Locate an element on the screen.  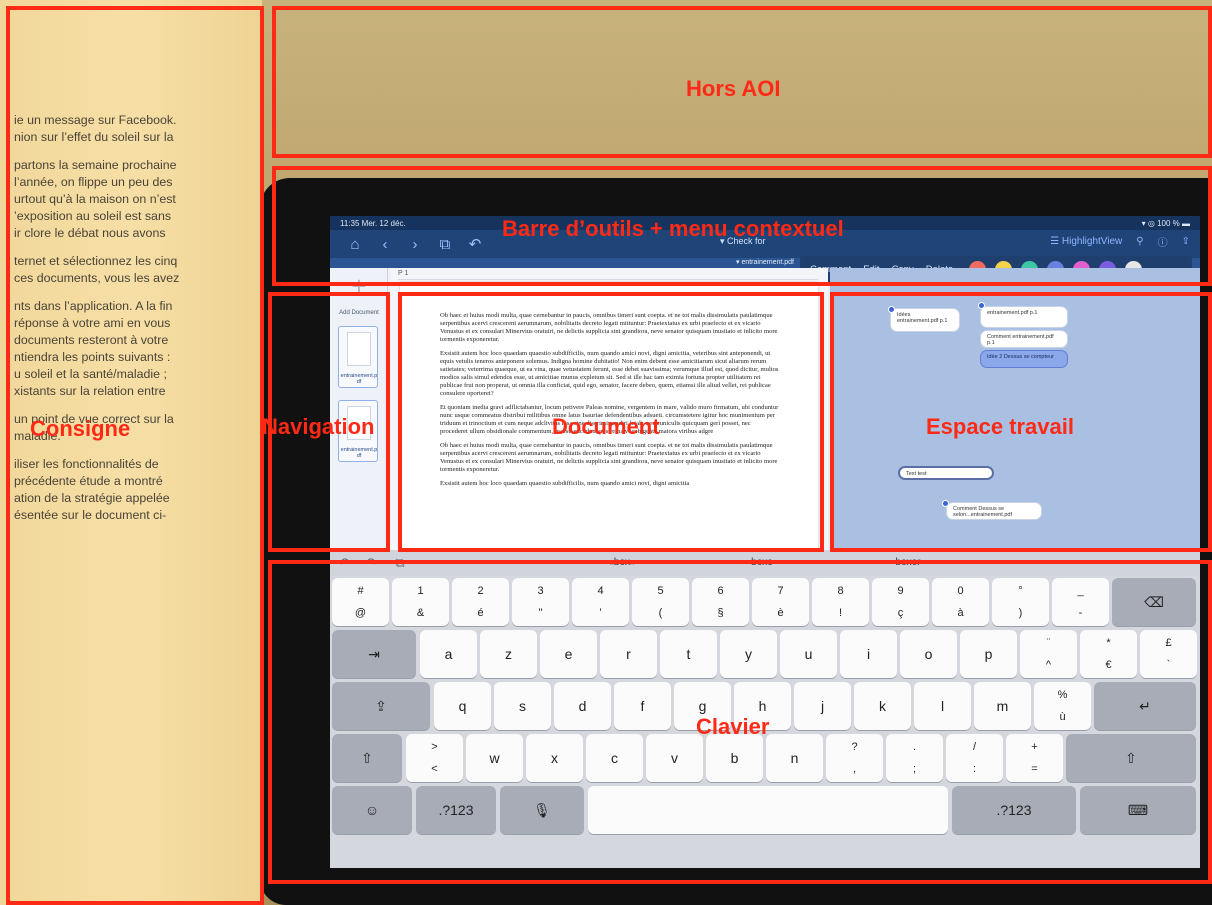
aoi-keyboard-label: Clavier is located at coordinates (733, 726).